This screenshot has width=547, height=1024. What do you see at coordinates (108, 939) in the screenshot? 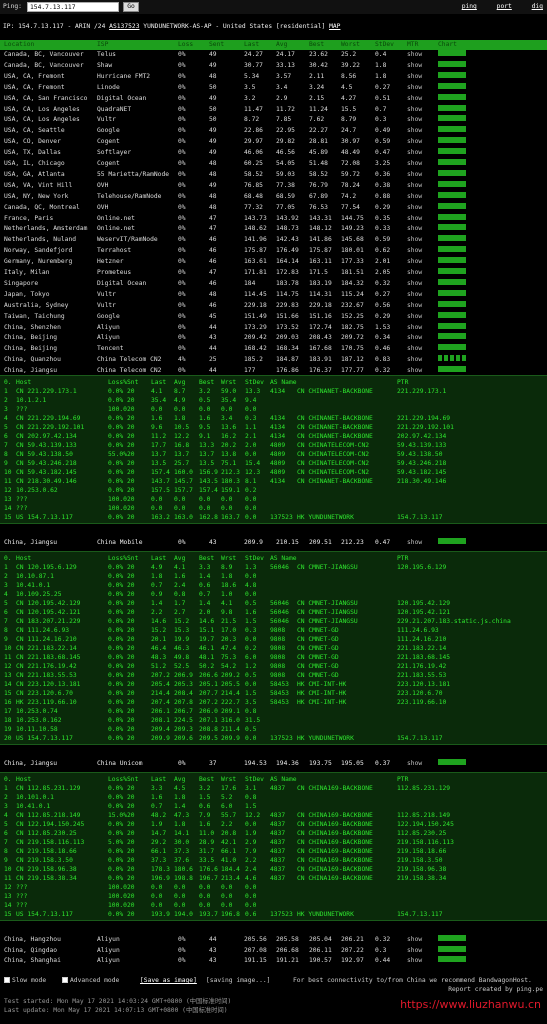
I see `node-isp: Aliyun` at bounding box center [108, 939].